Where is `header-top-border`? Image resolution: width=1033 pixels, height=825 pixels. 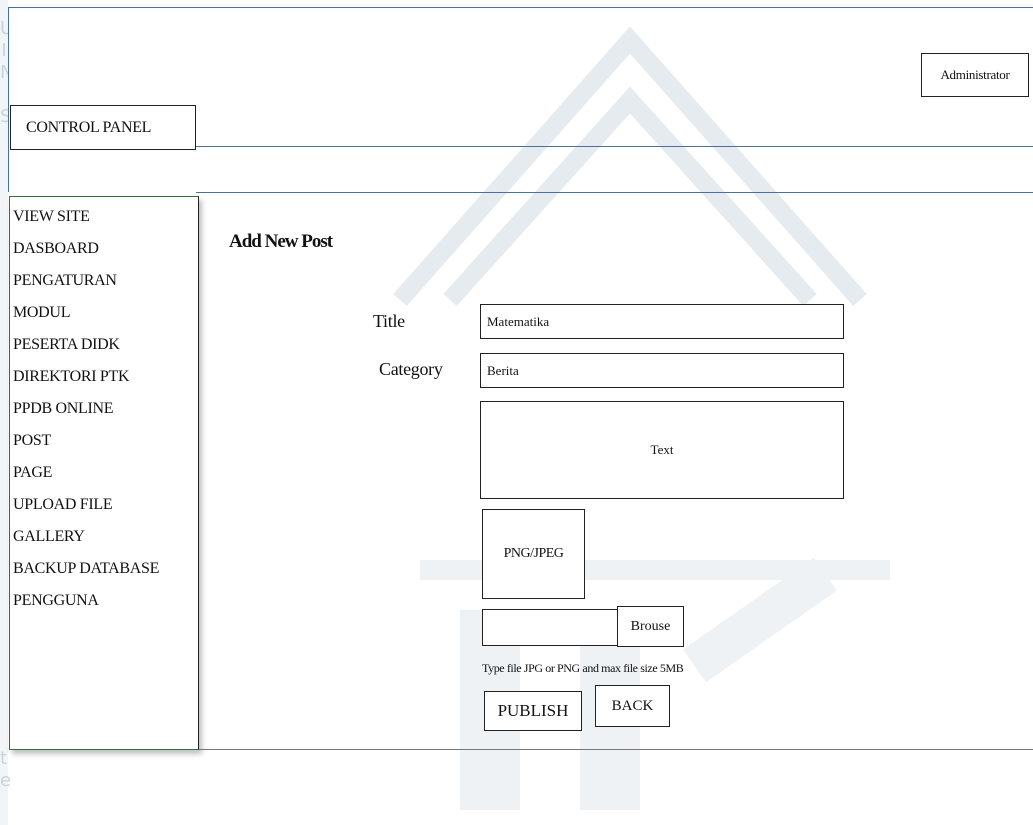 header-top-border is located at coordinates (520, 7).